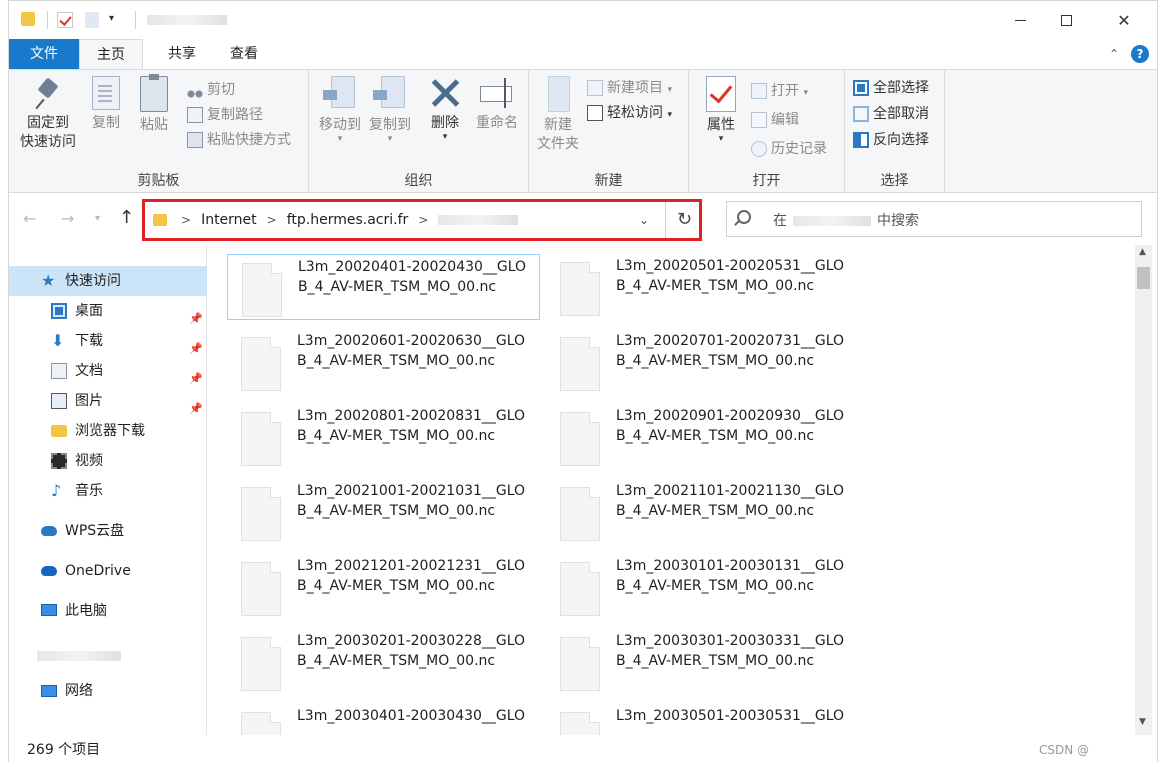  Describe the element at coordinates (348, 220) in the screenshot. I see `breadcrumb-ftp-host: ftp.hermes.acri.fr` at that location.